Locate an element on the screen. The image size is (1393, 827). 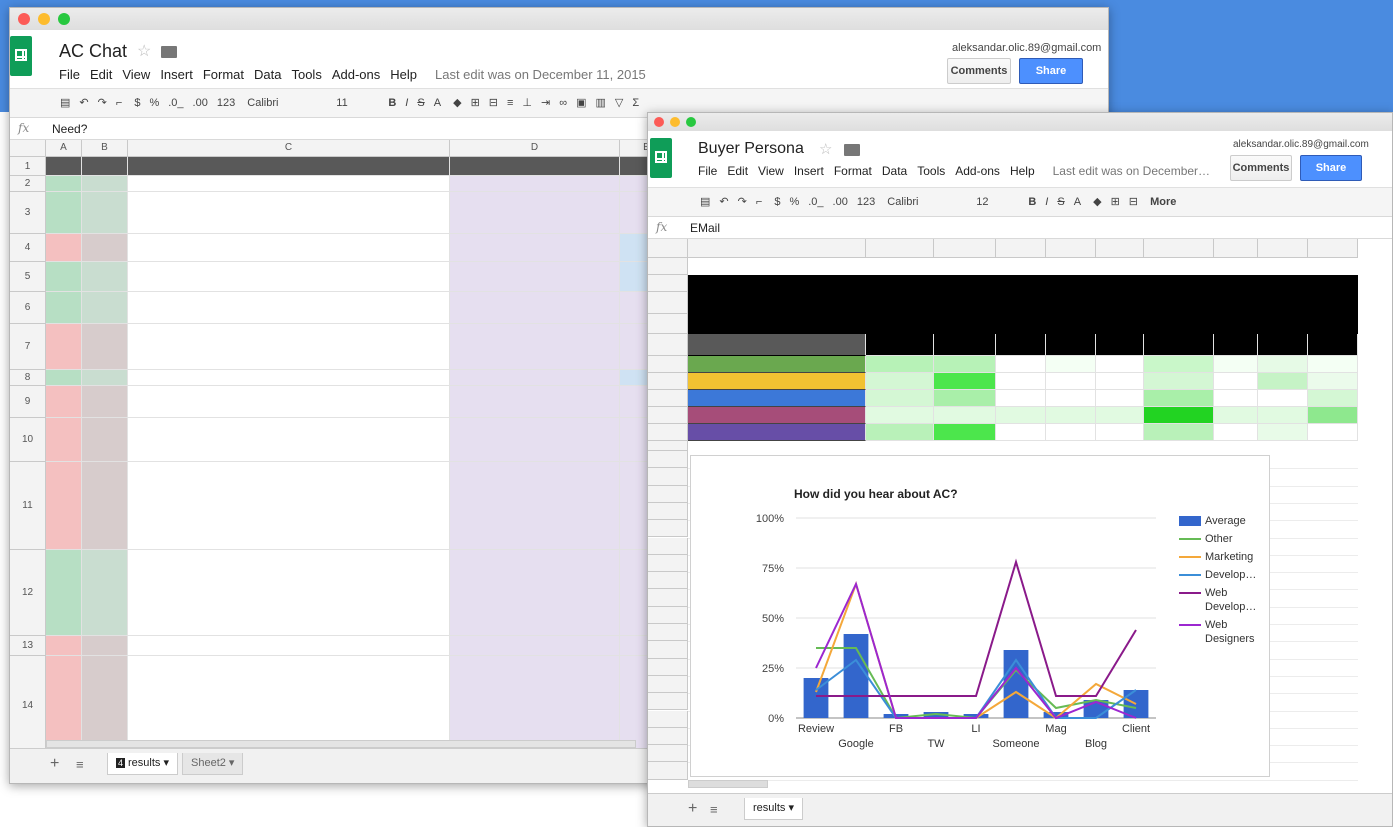
header-cell-a is located at coordinates (64, 166).